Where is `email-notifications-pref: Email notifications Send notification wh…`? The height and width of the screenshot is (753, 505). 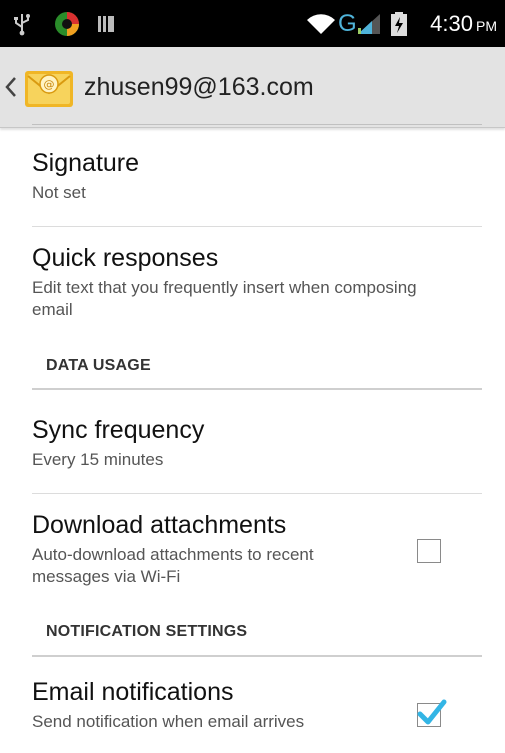
email-notifications-pref: Email notifications Send notification wh… is located at coordinates (257, 705).